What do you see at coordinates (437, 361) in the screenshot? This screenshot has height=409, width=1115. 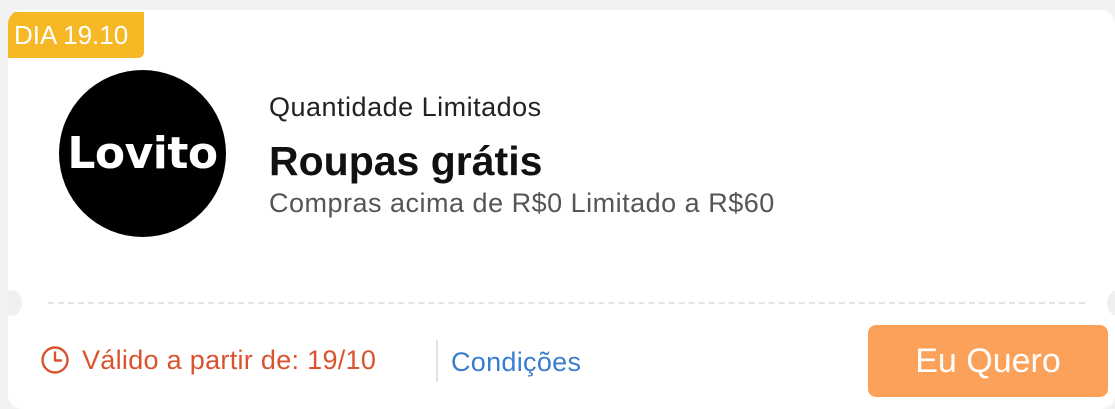 I see `footer-separator` at bounding box center [437, 361].